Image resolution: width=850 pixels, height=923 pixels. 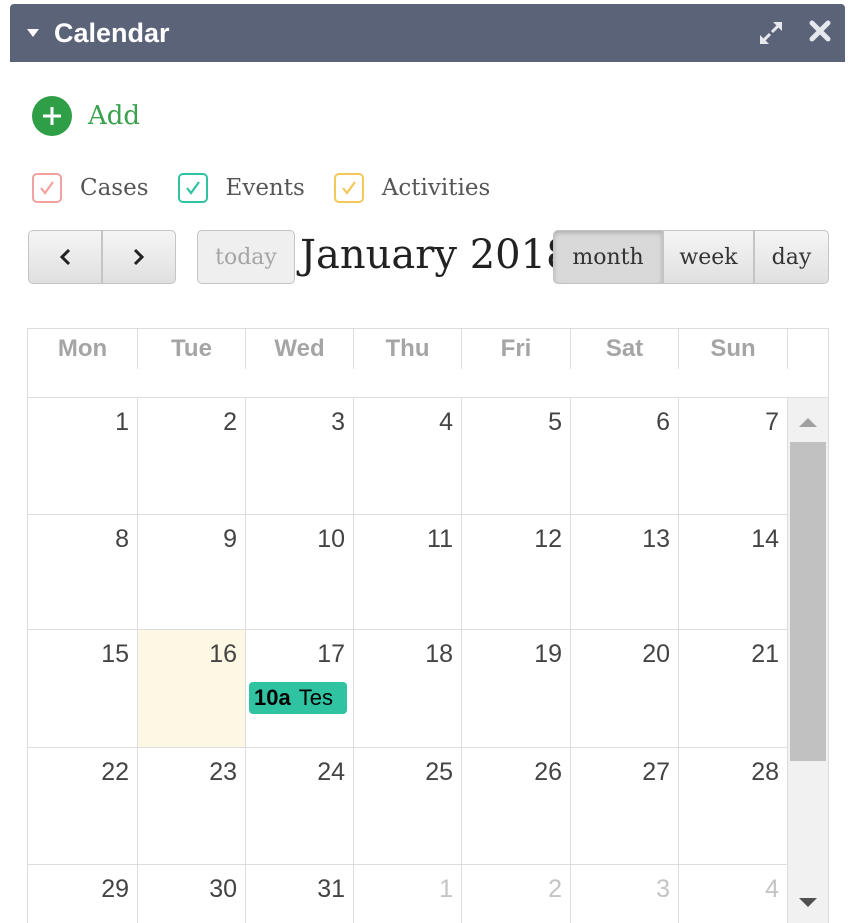 I want to click on add-button: Add, so click(x=86, y=116).